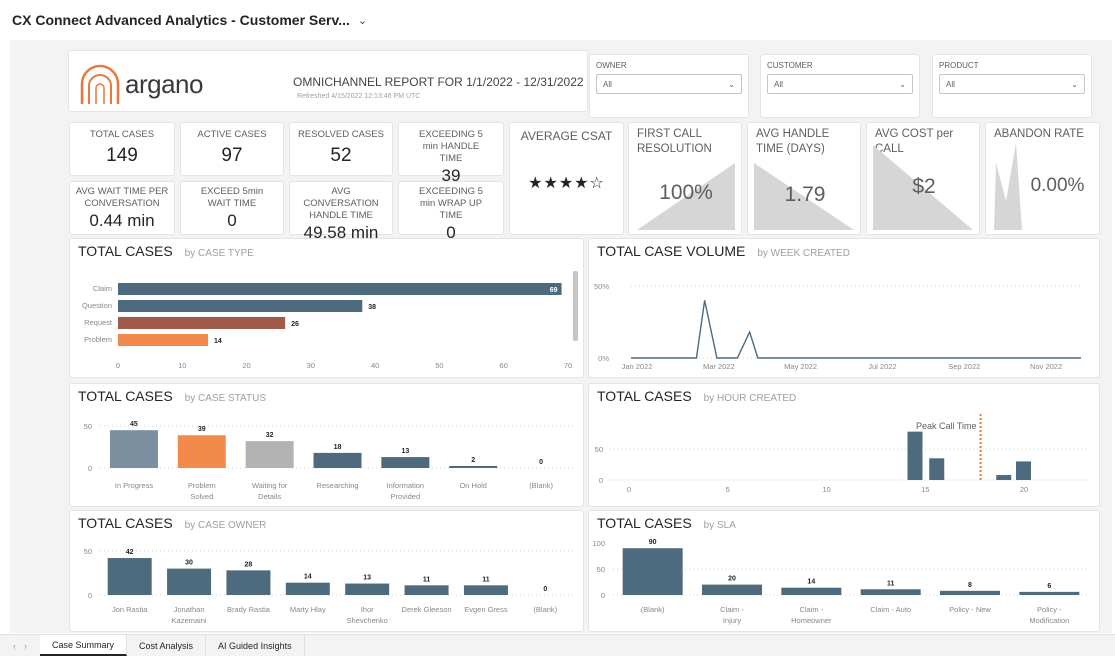 This screenshot has height=656, width=1115. I want to click on category-label: Kazemaini, so click(189, 620).